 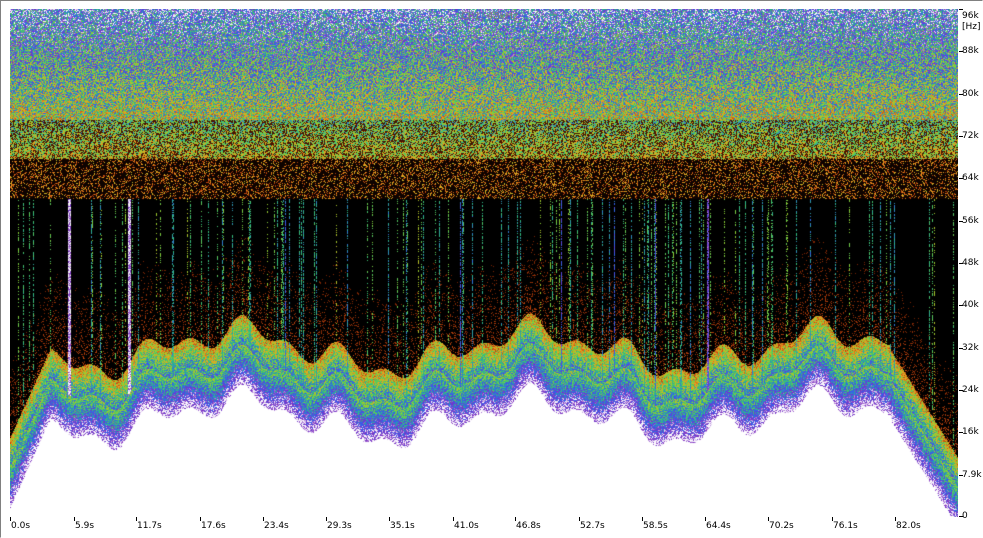 What do you see at coordinates (970, 432) in the screenshot?
I see `frequency-tick-label: 16k` at bounding box center [970, 432].